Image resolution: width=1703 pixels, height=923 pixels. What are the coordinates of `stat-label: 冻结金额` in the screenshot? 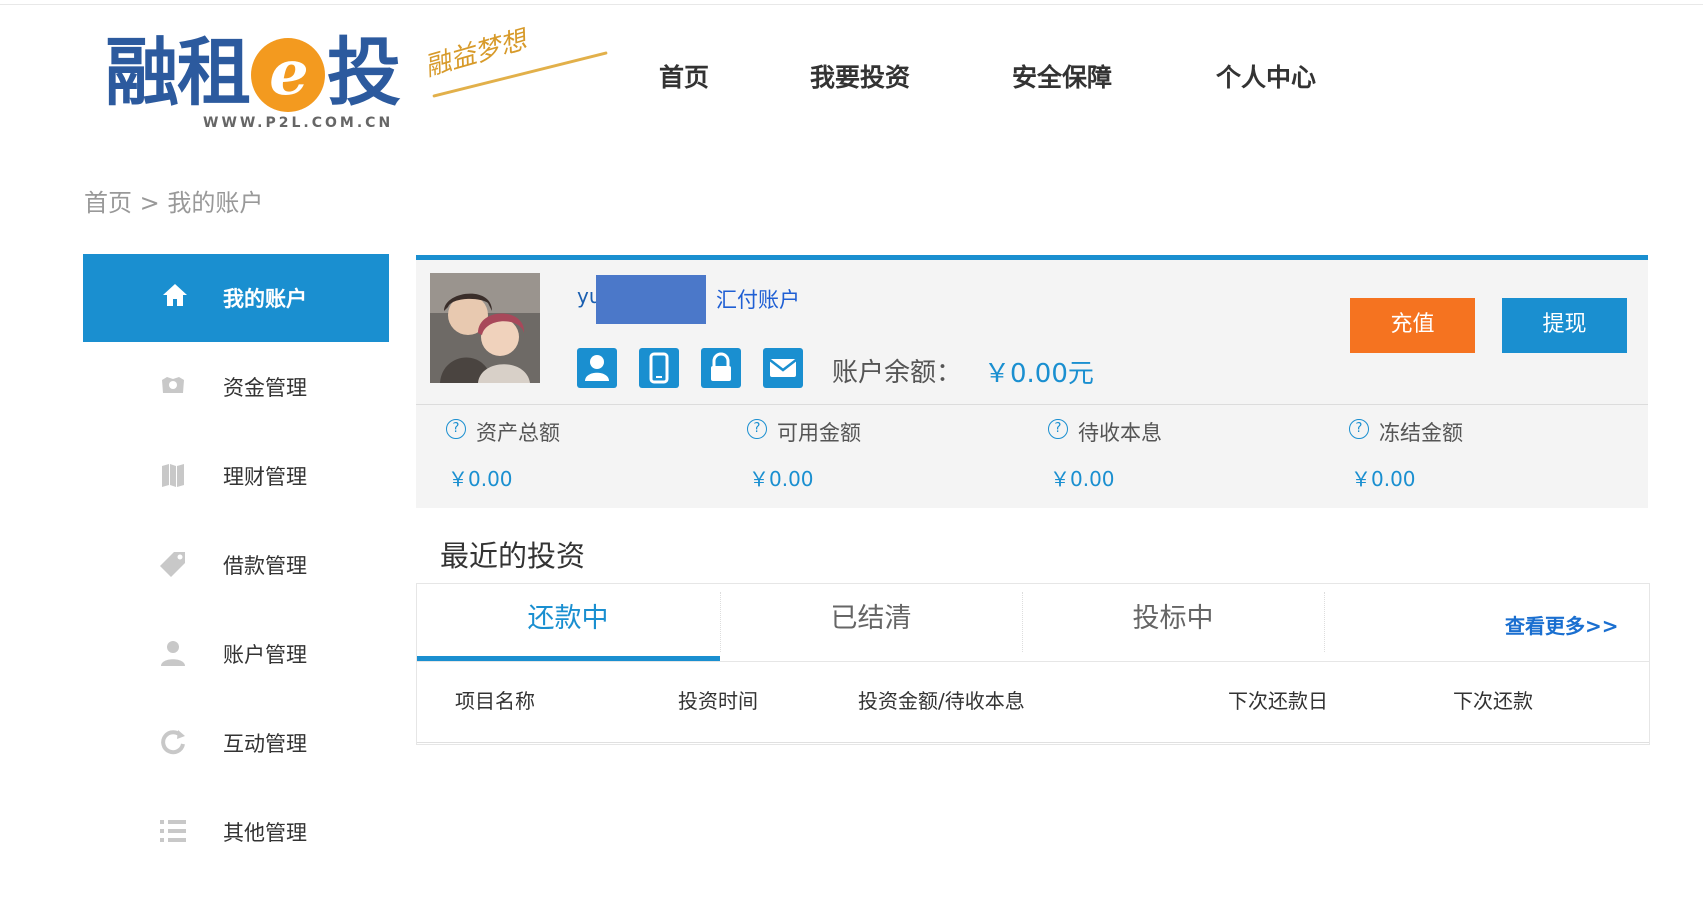 It's located at (1421, 433).